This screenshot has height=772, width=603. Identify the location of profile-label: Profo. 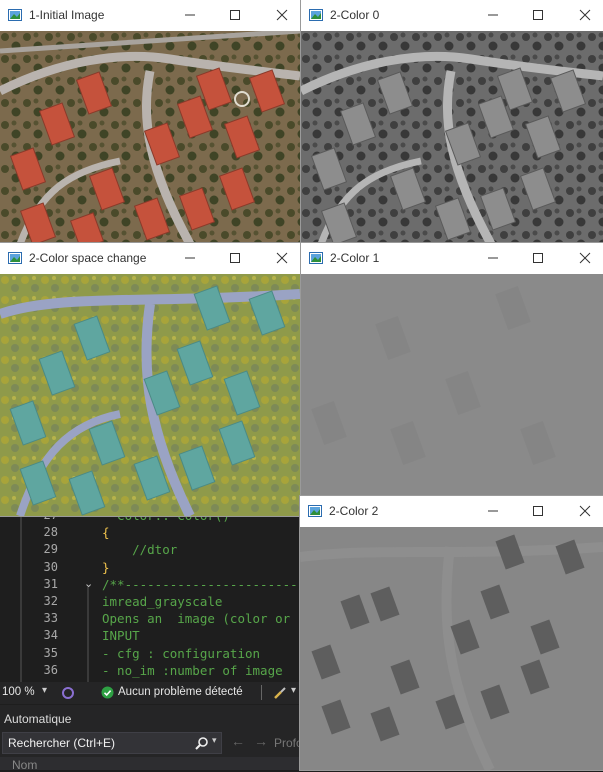
(288, 743).